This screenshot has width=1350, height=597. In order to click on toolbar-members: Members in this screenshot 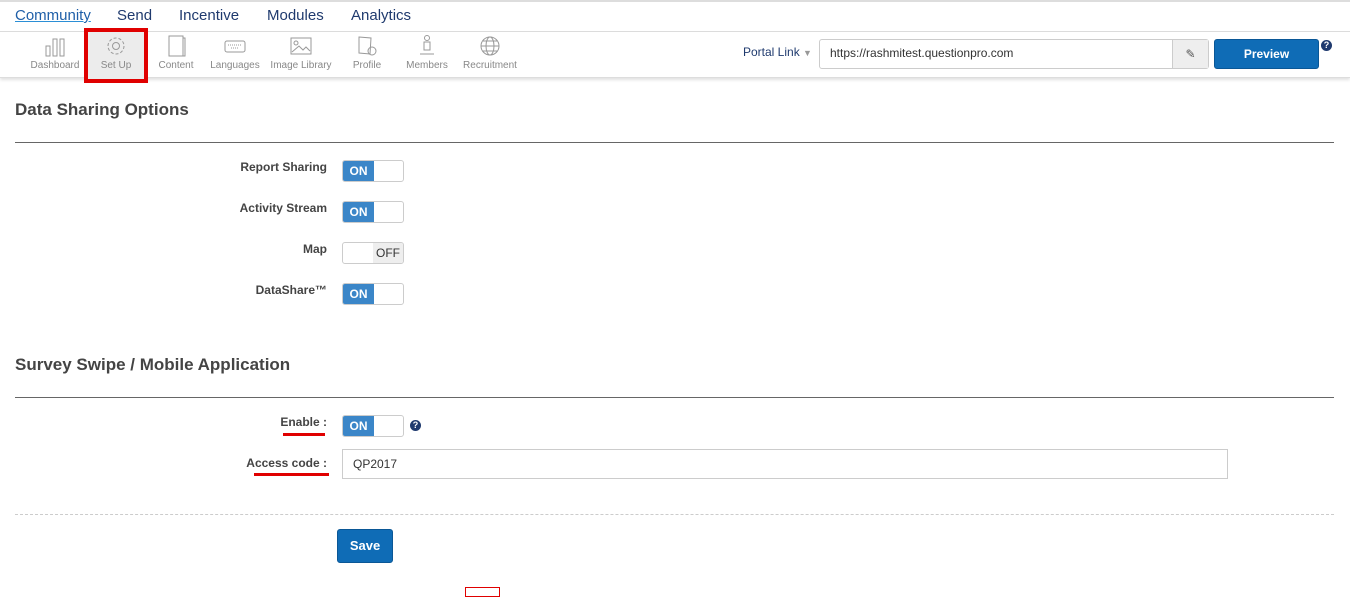, I will do `click(427, 52)`.